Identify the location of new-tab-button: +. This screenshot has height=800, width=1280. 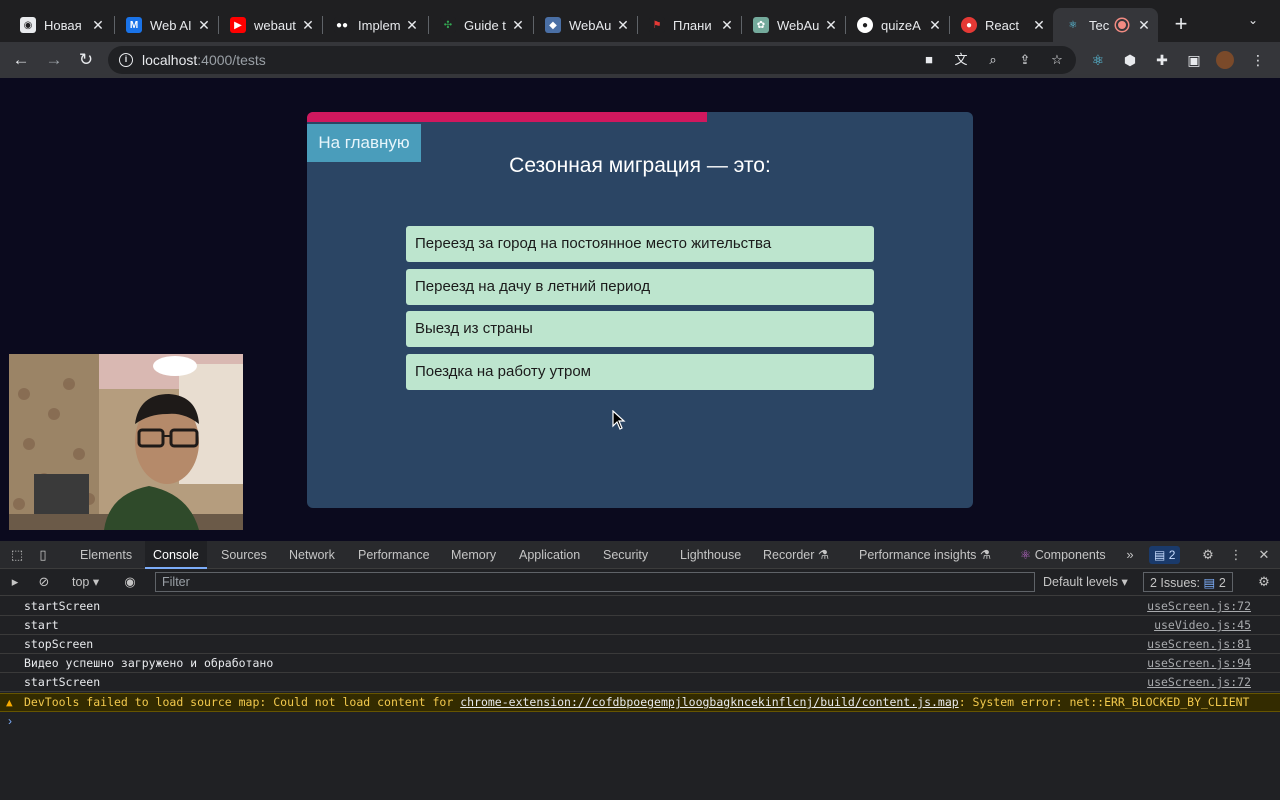
(1181, 24).